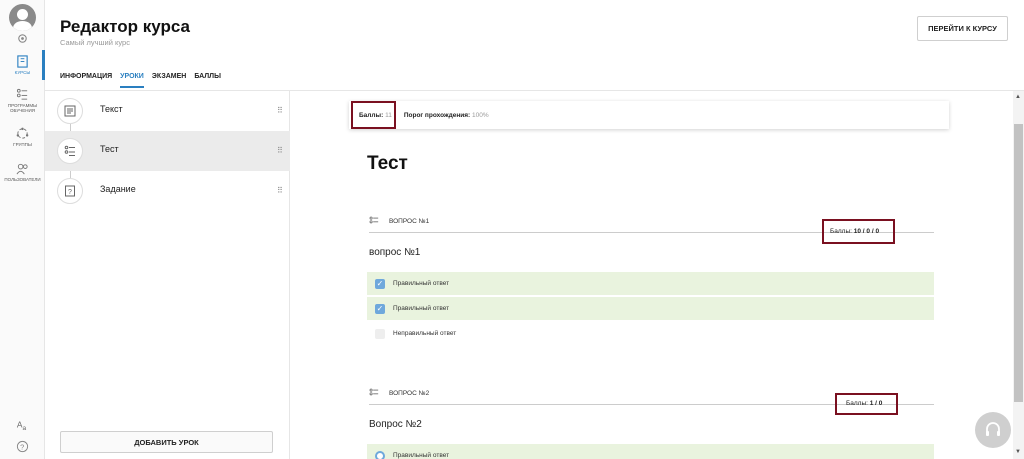 The width and height of the screenshot is (1024, 459). I want to click on sidebar-item-courses: КУРСЫ, so click(22, 65).